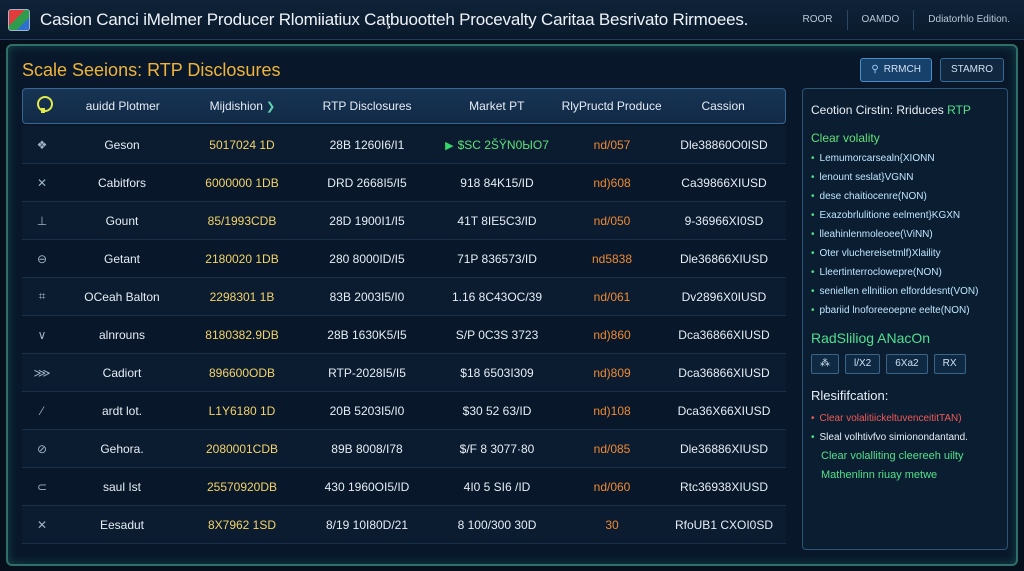 This screenshot has height=571, width=1024. What do you see at coordinates (971, 70) in the screenshot?
I see `secondary-button: STAMRO` at bounding box center [971, 70].